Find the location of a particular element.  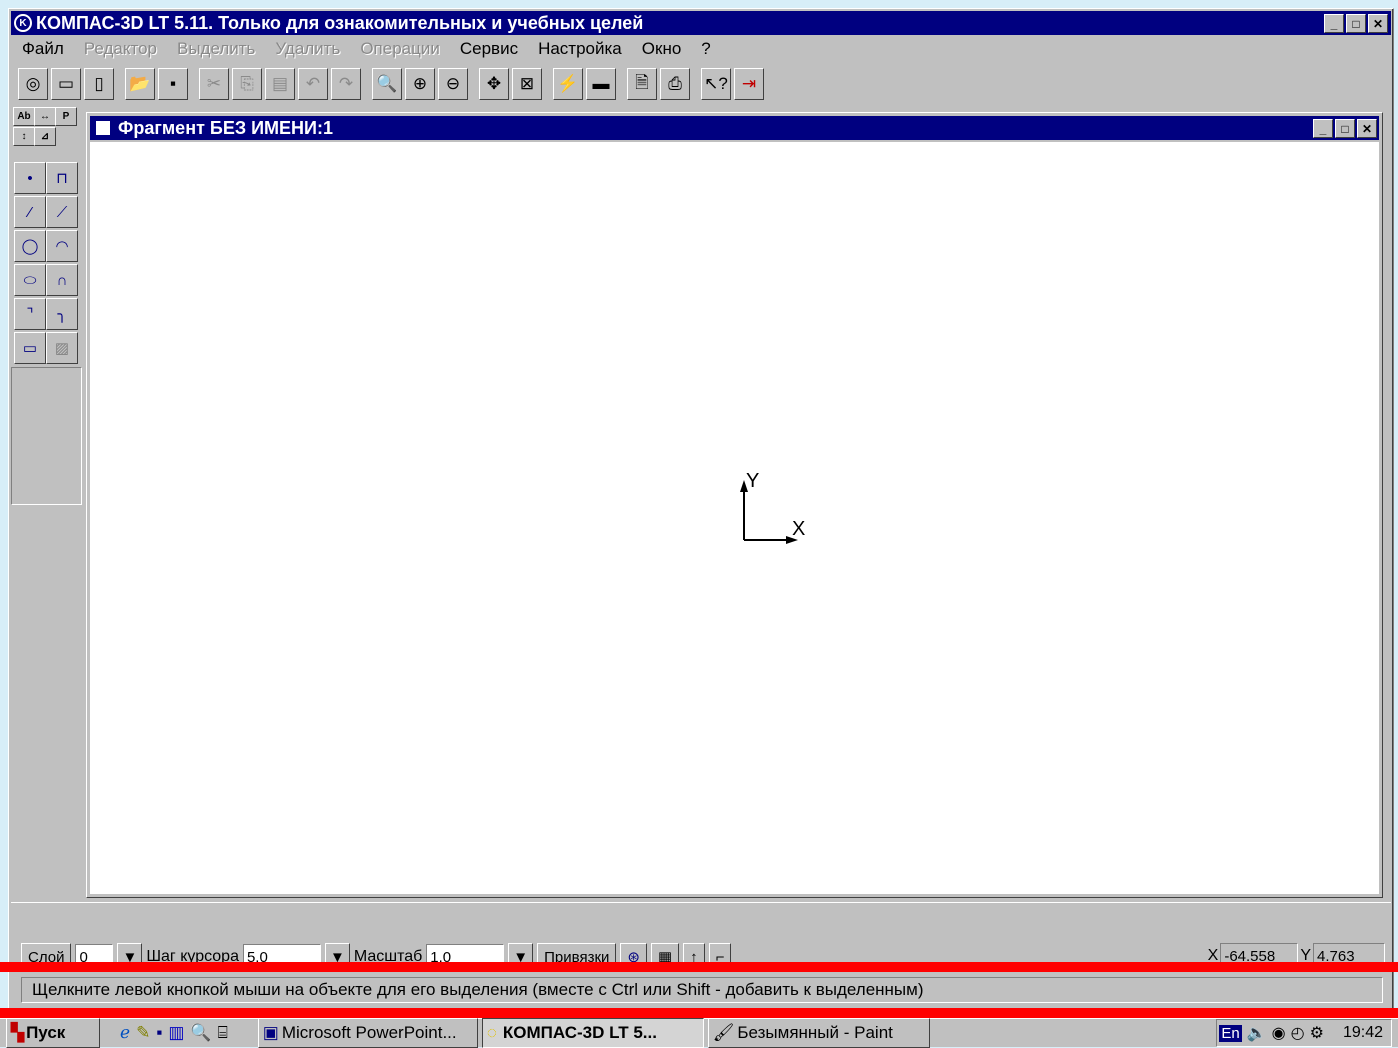

close-button: ✕ is located at coordinates (1378, 23).